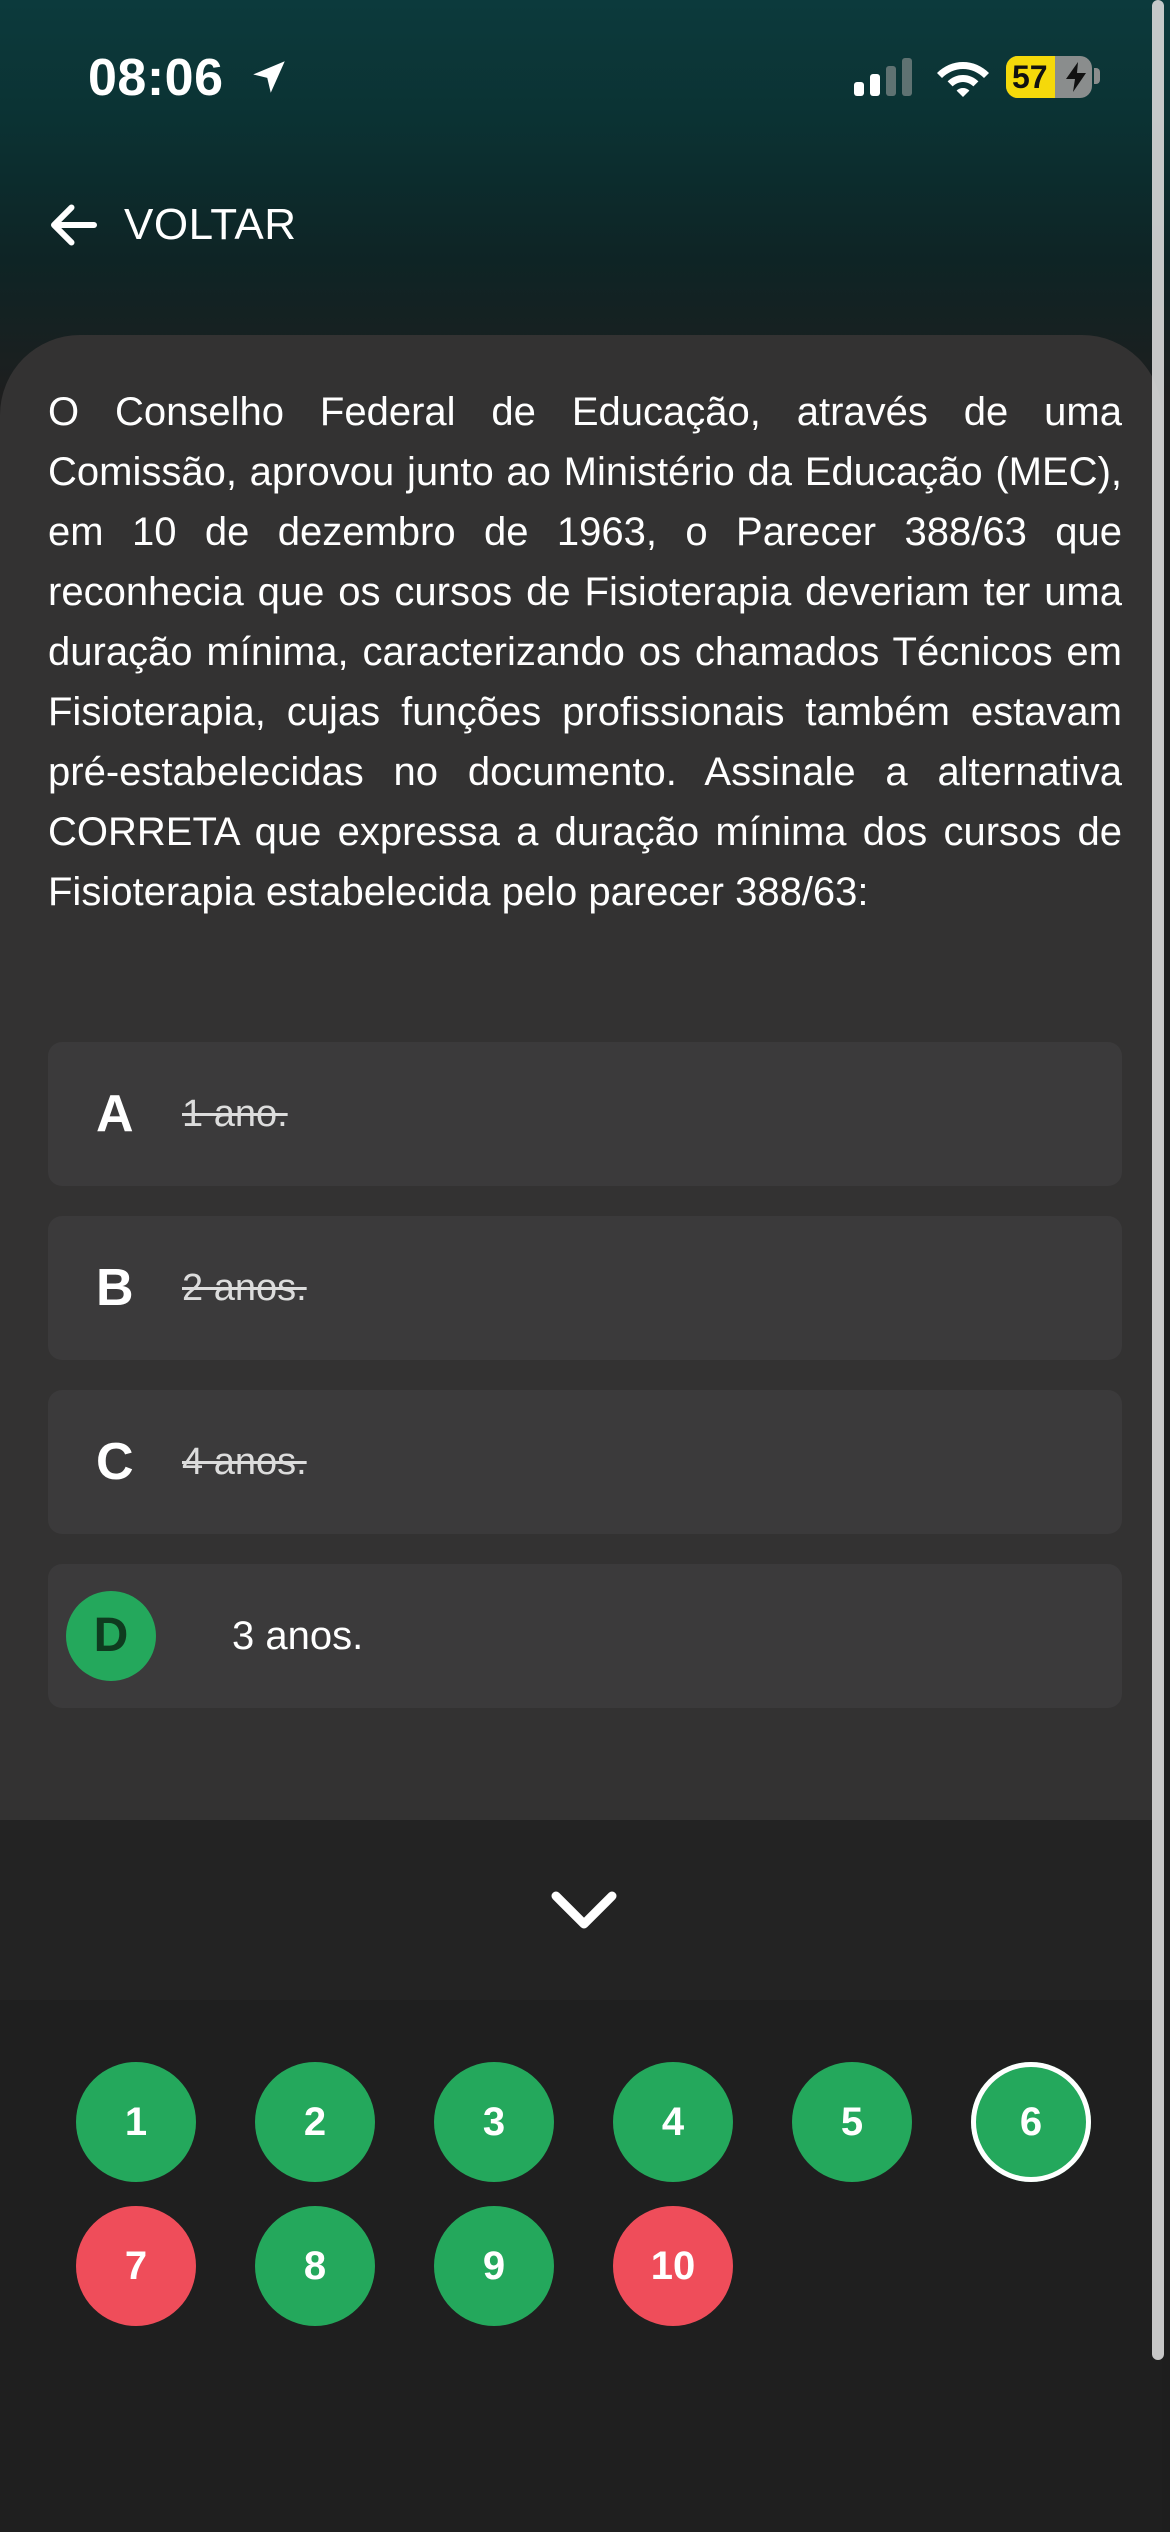 Image resolution: width=1170 pixels, height=2532 pixels. I want to click on question-nav-8: 8, so click(315, 2266).